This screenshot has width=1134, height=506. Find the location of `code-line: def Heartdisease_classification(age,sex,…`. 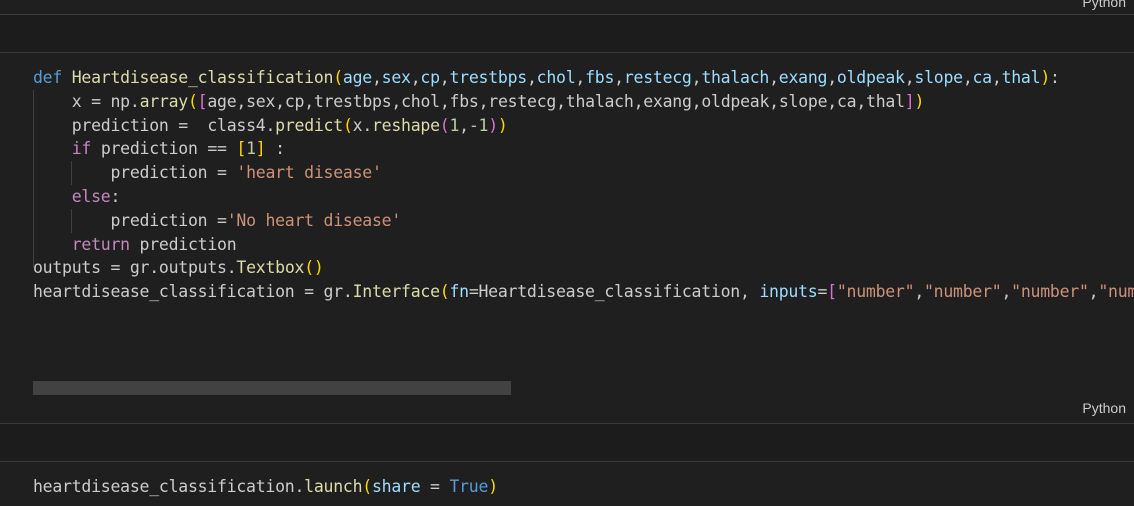

code-line: def Heartdisease_classification(age,sex,… is located at coordinates (583, 78).